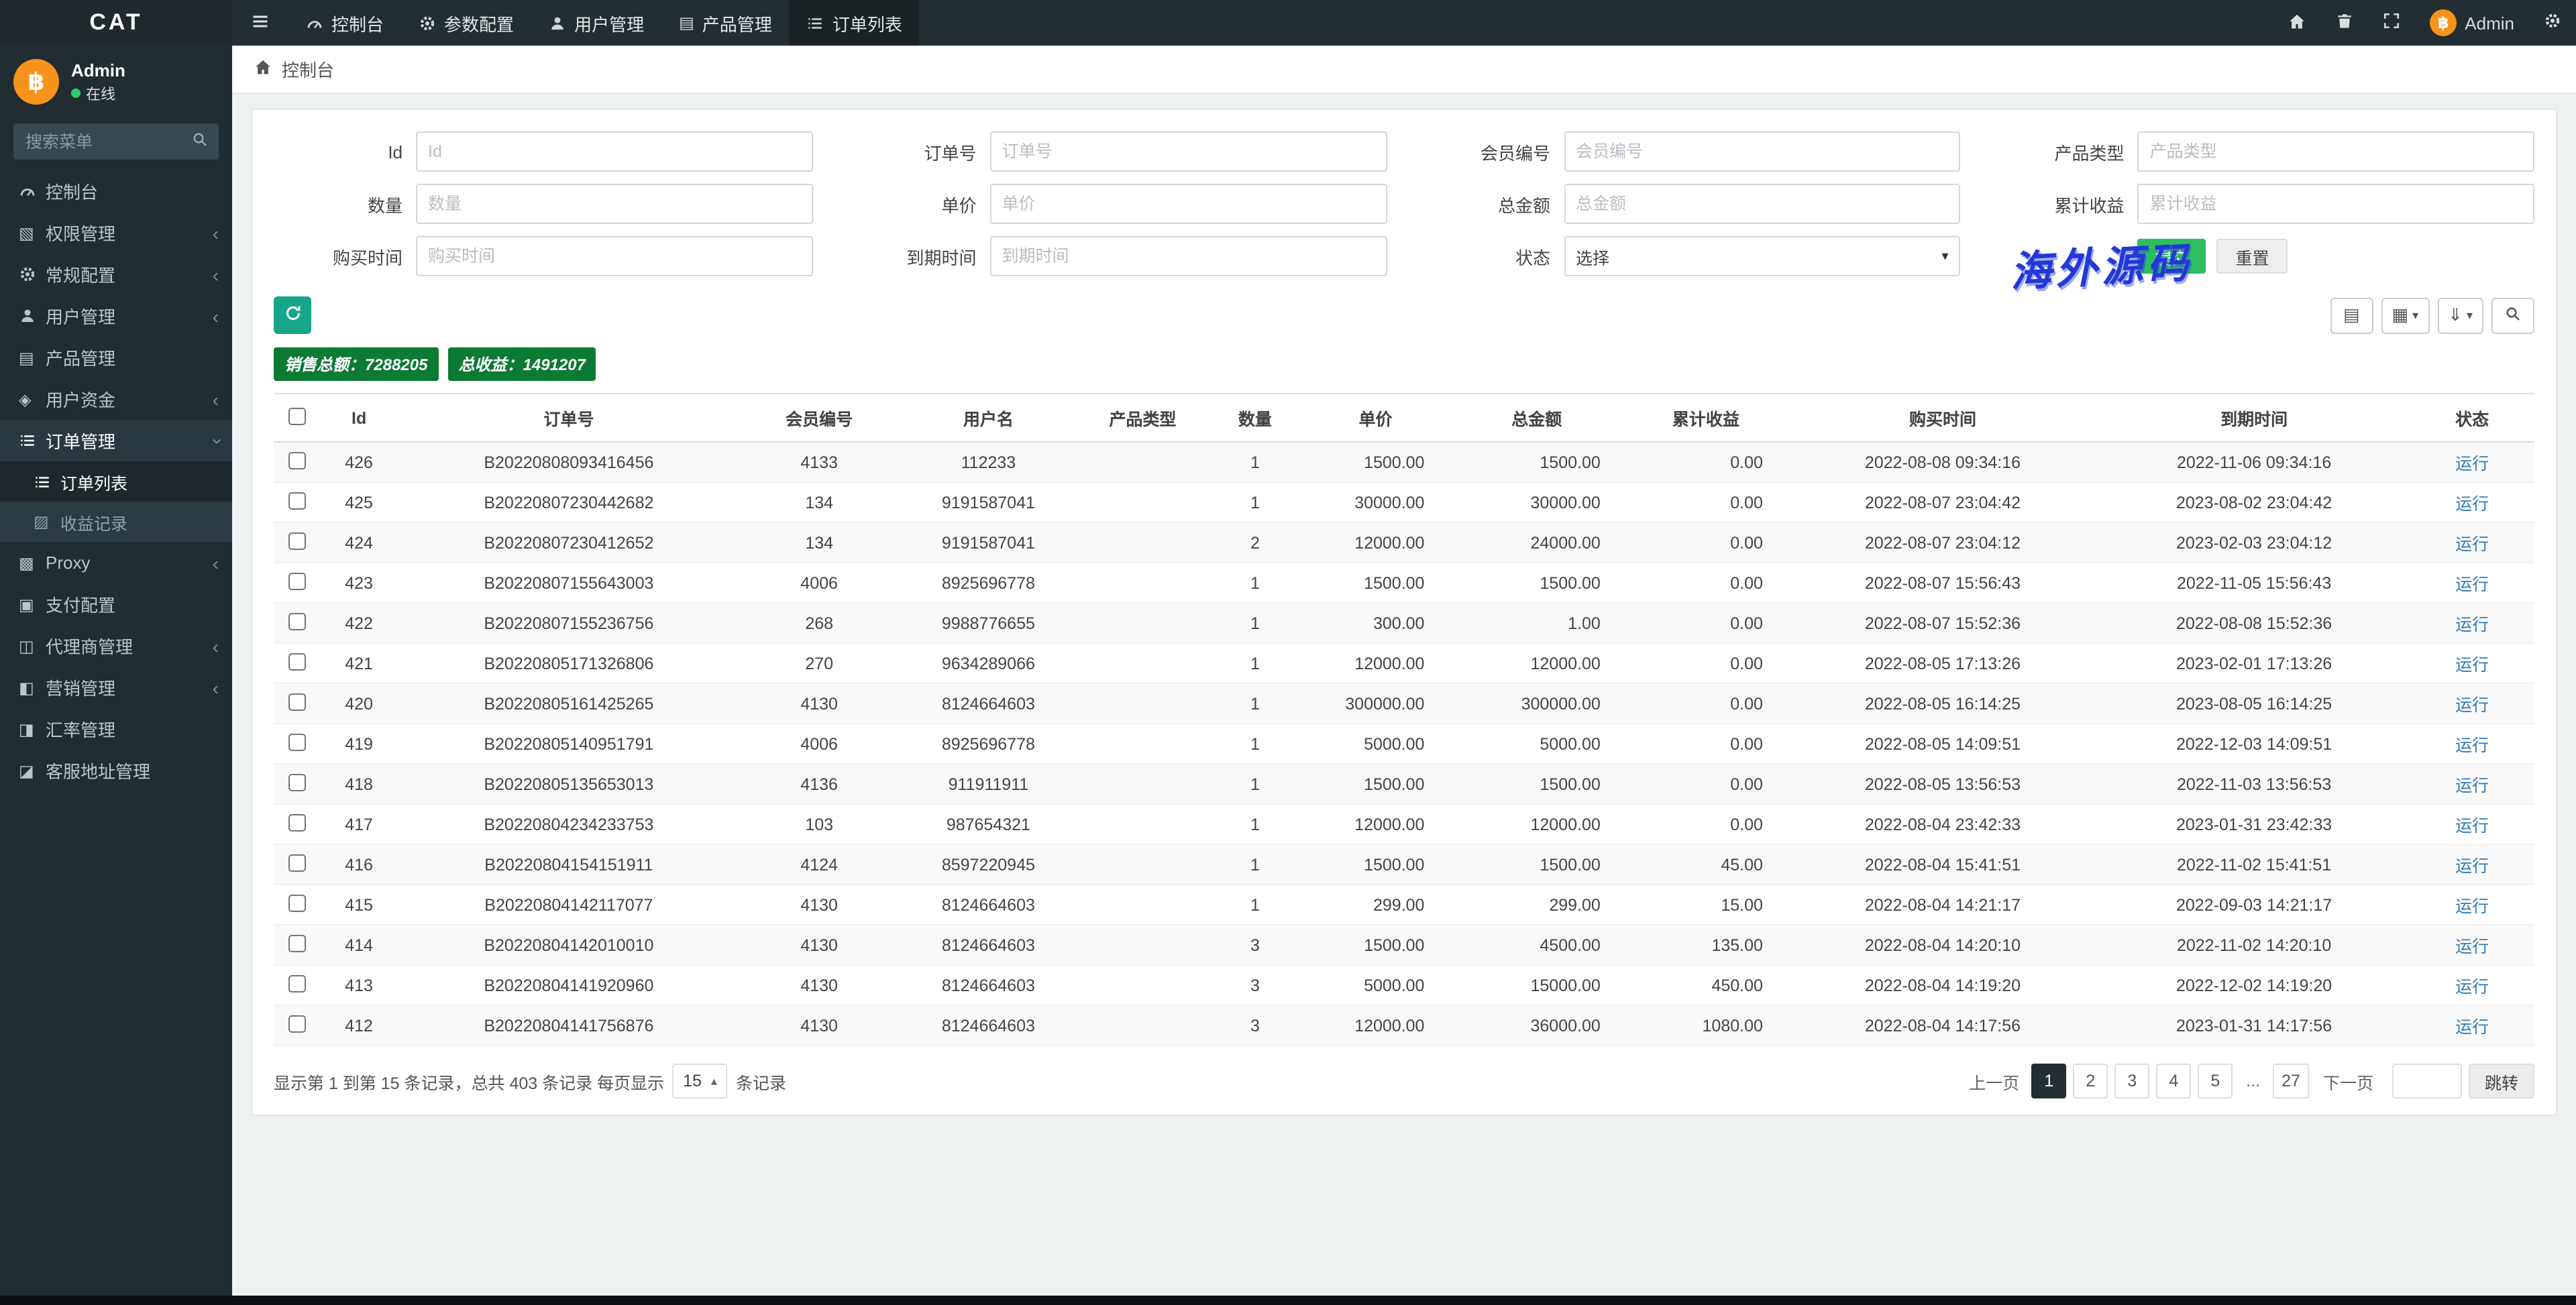 The image size is (2576, 1305). Describe the element at coordinates (2512, 315) in the screenshot. I see `search-toggle-button` at that location.